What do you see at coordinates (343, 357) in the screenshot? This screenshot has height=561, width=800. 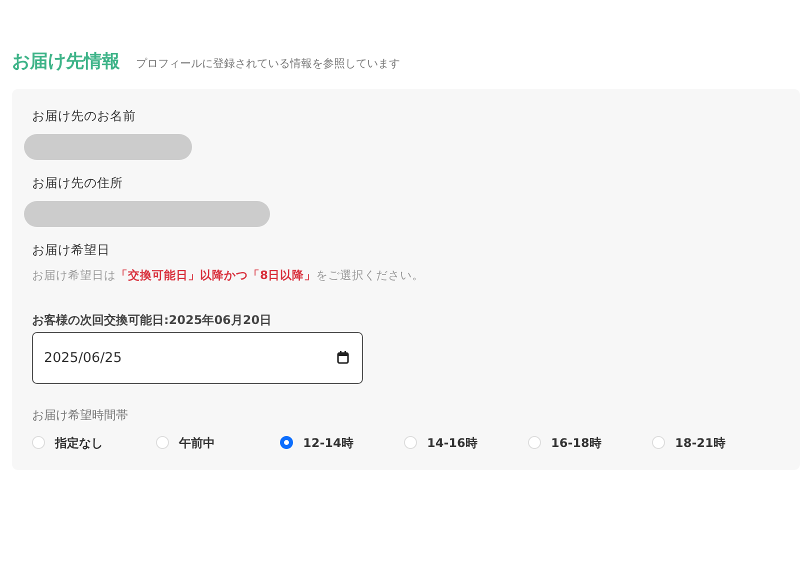 I see `calendar-icon` at bounding box center [343, 357].